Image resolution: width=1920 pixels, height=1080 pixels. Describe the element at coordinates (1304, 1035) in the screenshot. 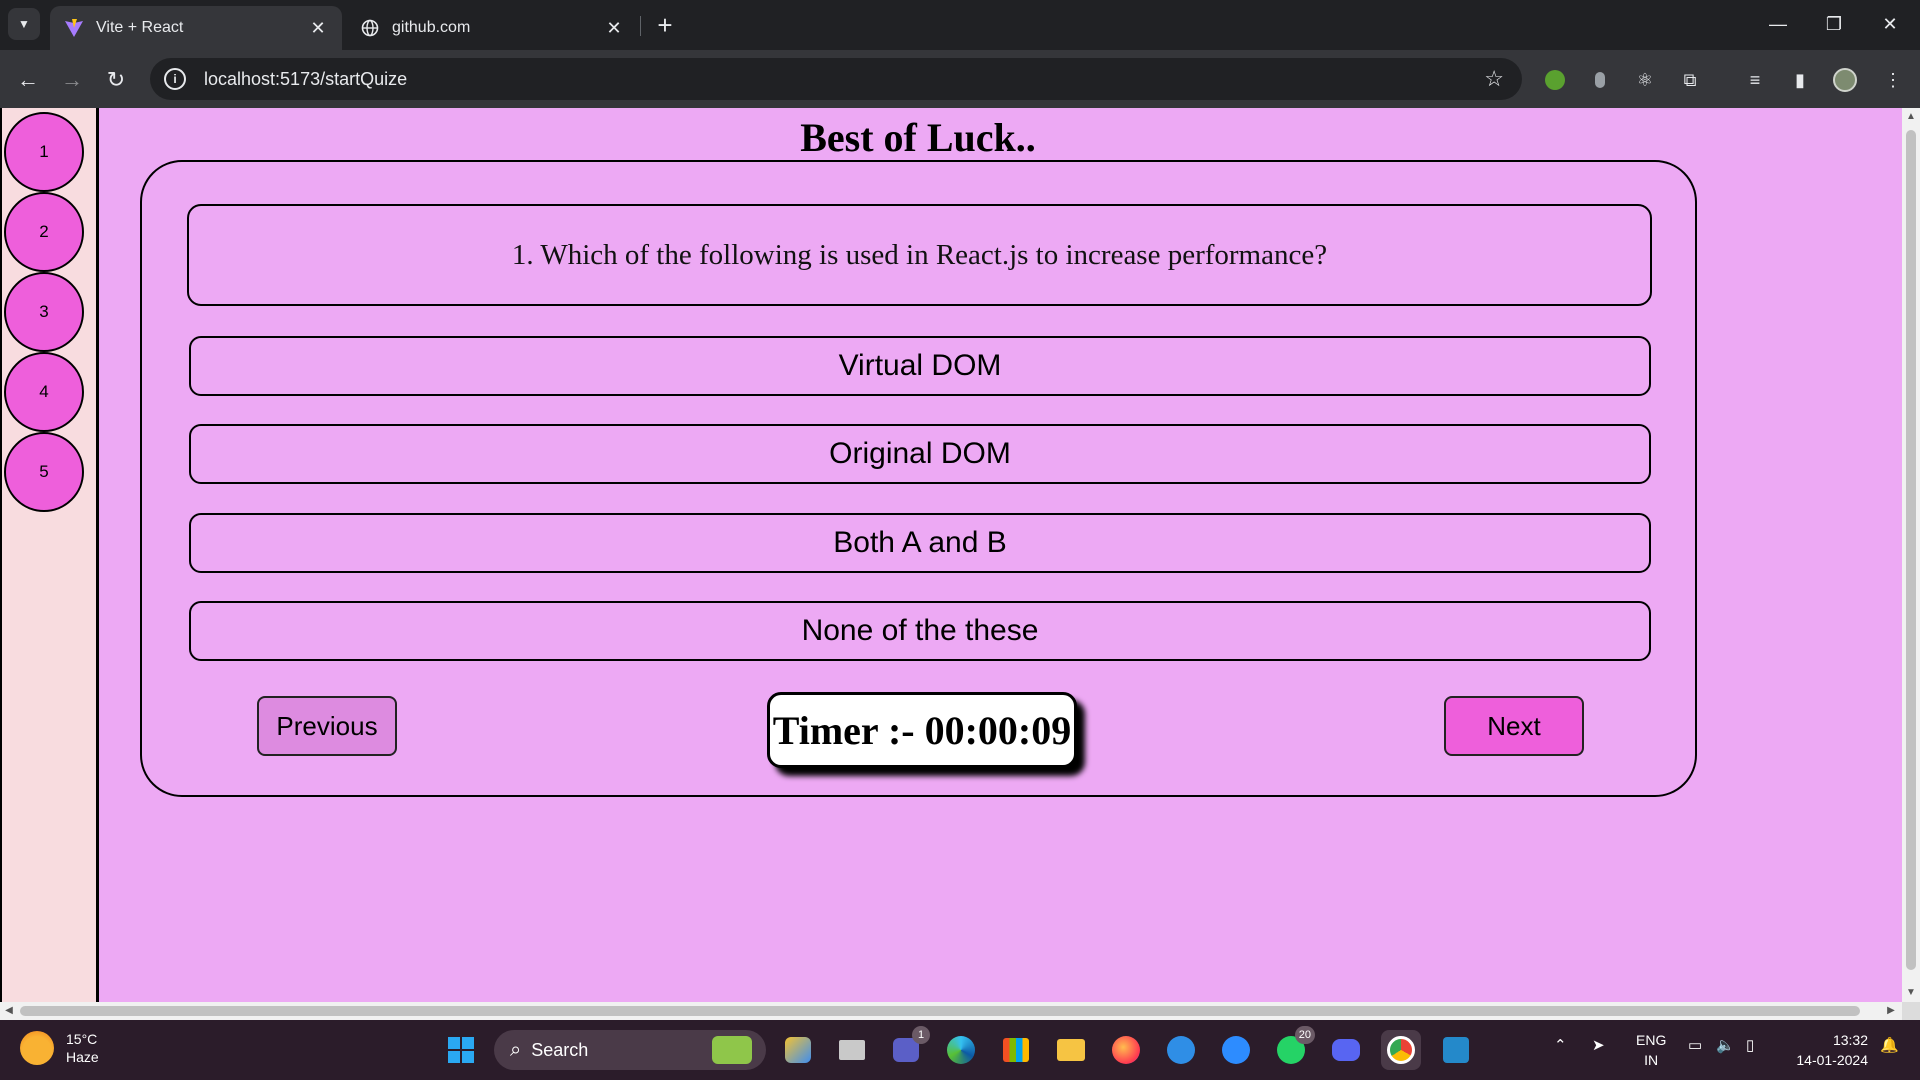

I see `whatsapp-badge: 20` at that location.